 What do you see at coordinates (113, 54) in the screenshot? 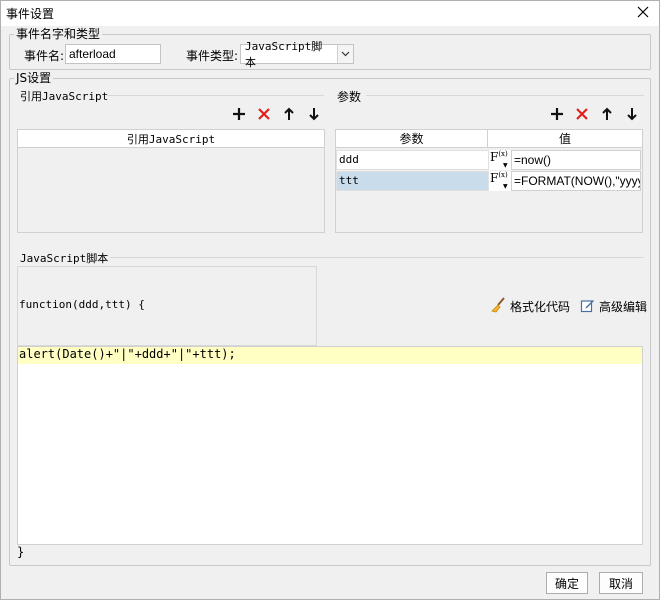
I see `event-name-input: afterload` at bounding box center [113, 54].